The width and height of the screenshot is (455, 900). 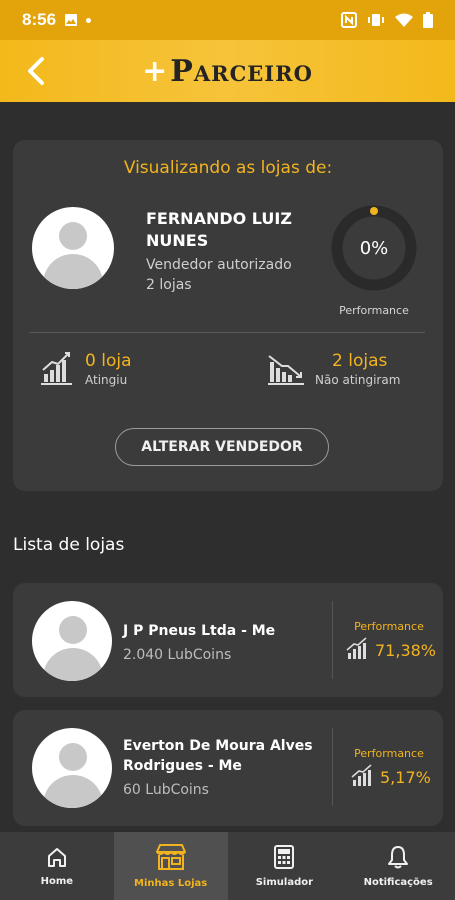 I want to click on chevron-left-icon, so click(x=36, y=71).